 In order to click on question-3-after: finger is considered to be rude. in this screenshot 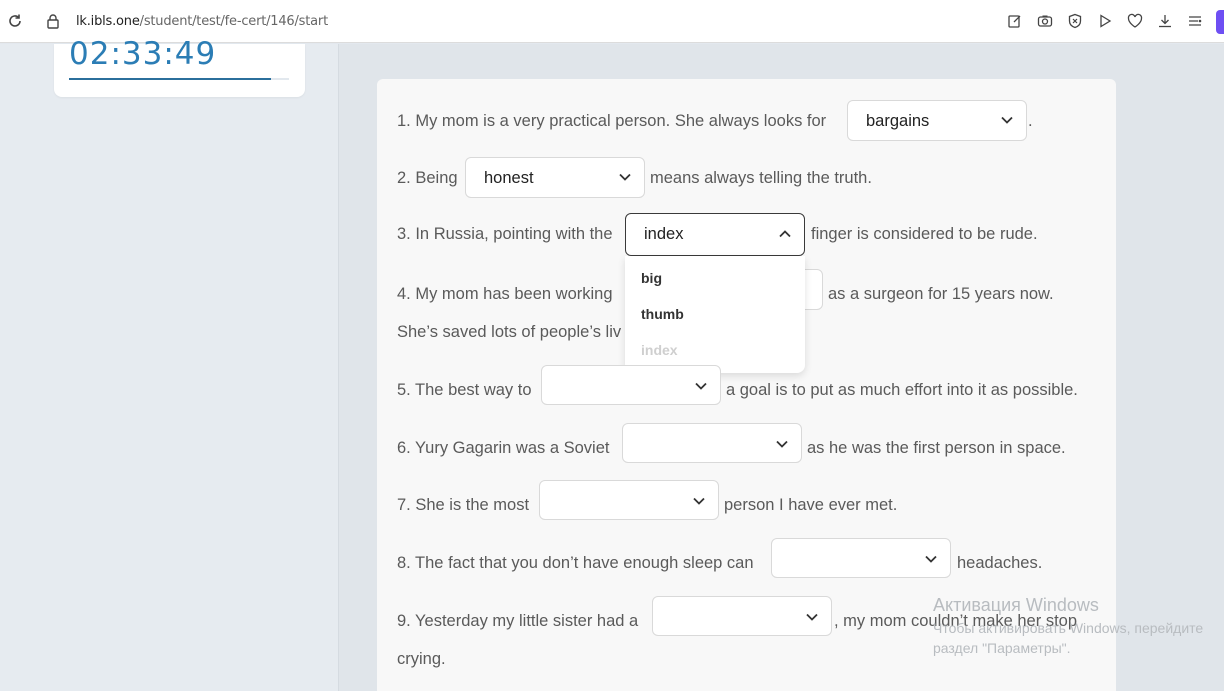, I will do `click(924, 234)`.